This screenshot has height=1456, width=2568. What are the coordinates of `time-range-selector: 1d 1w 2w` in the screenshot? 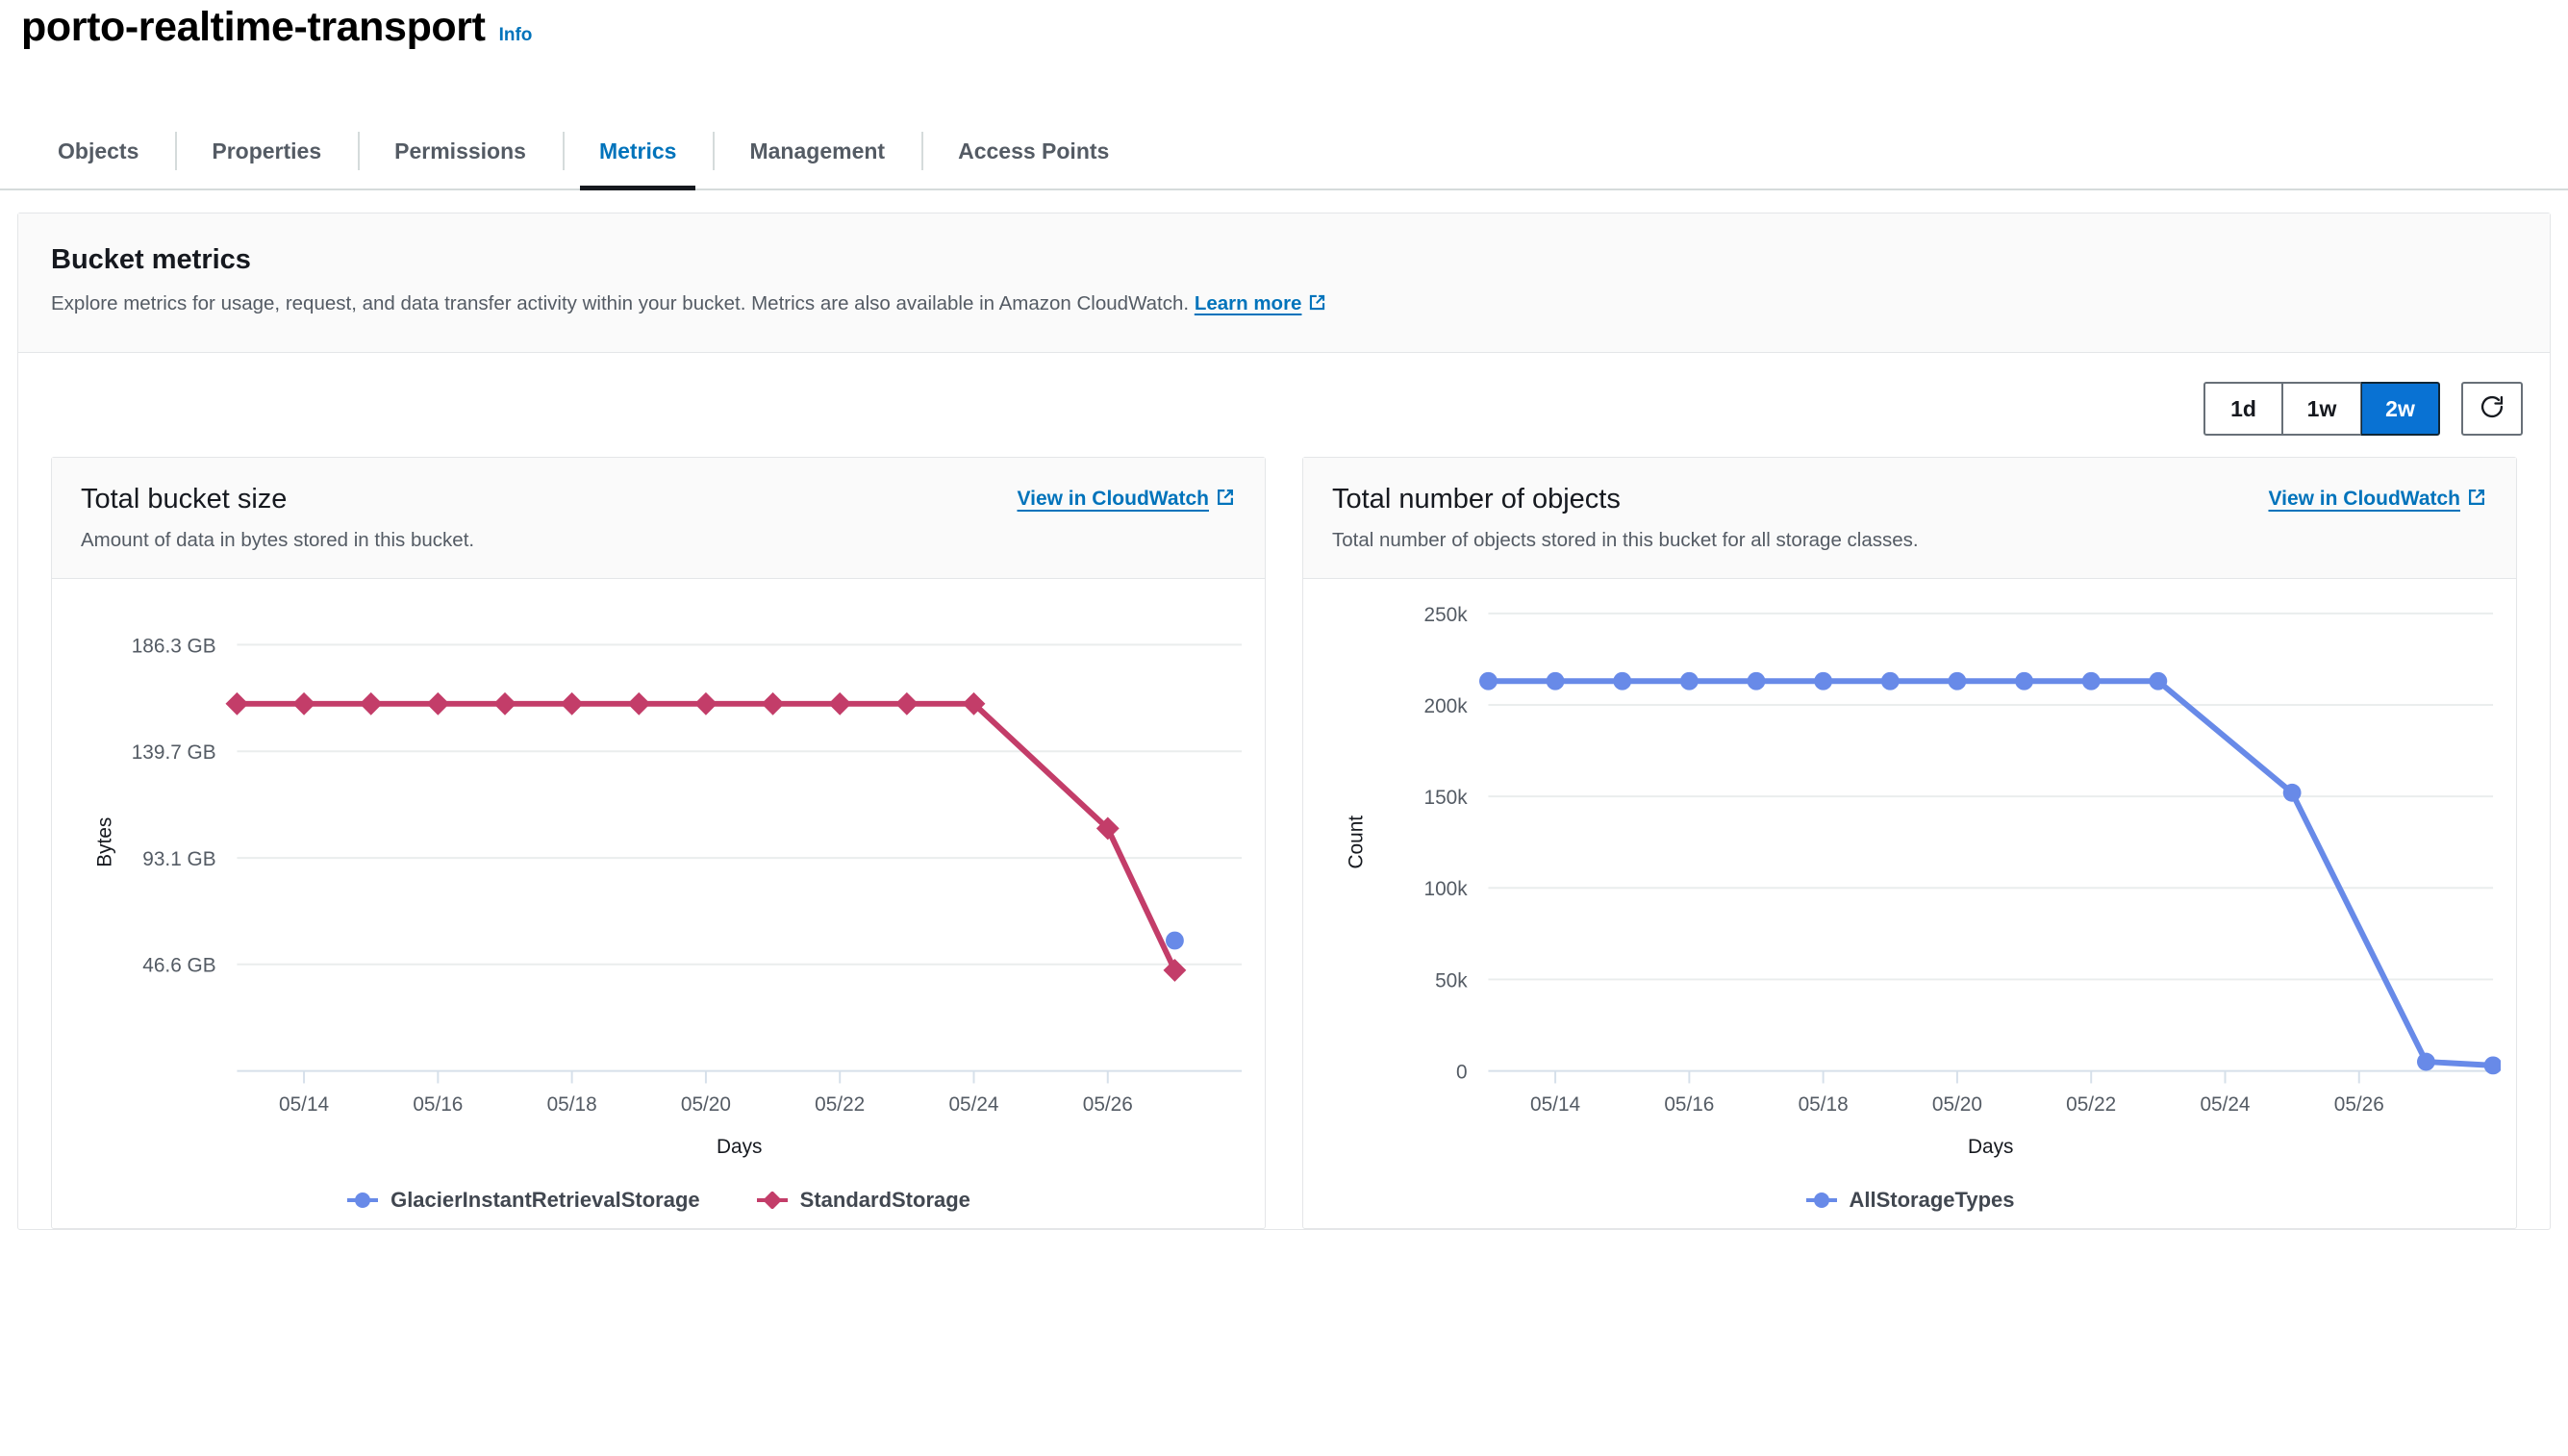 It's located at (2321, 409).